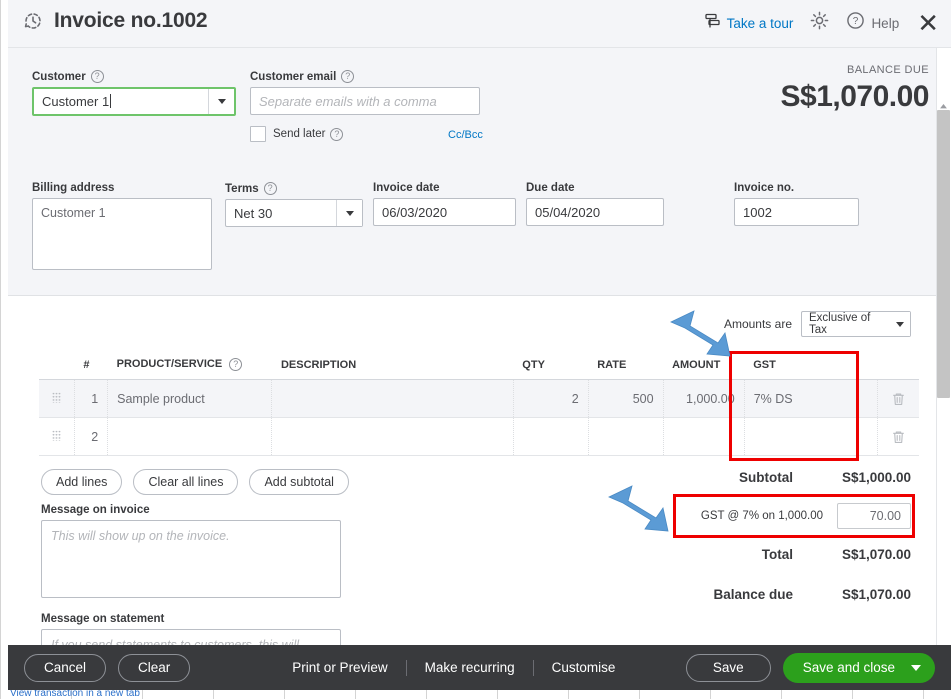 The image size is (951, 699). Describe the element at coordinates (186, 482) in the screenshot. I see `clear-all-lines-button: Clear all lines` at that location.